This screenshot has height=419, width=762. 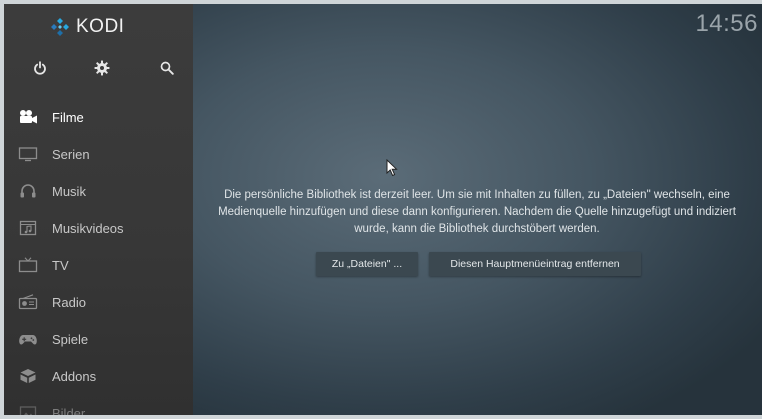 I want to click on addons-box-icon, so click(x=28, y=376).